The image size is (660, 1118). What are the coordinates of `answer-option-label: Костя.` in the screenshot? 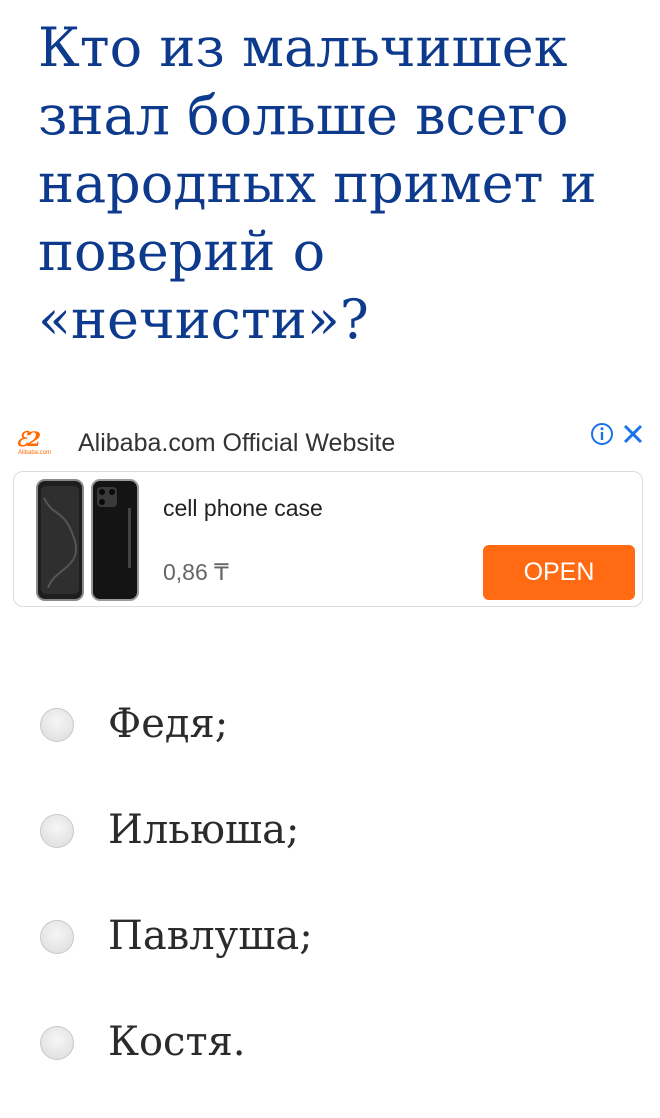 It's located at (177, 1042).